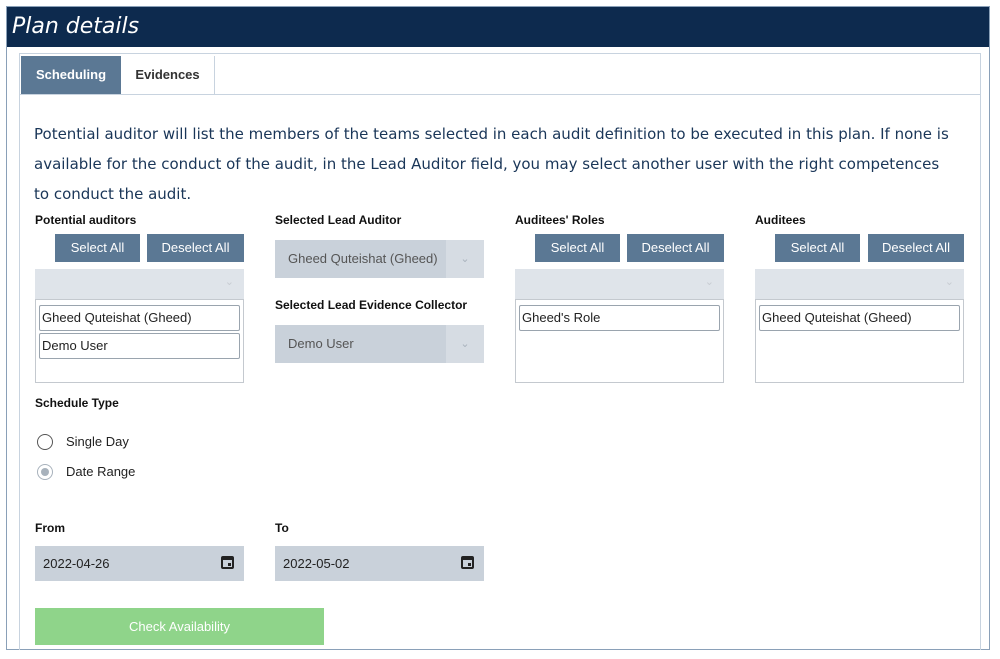  What do you see at coordinates (379, 563) in the screenshot?
I see `to-date-input: 2022-05-02` at bounding box center [379, 563].